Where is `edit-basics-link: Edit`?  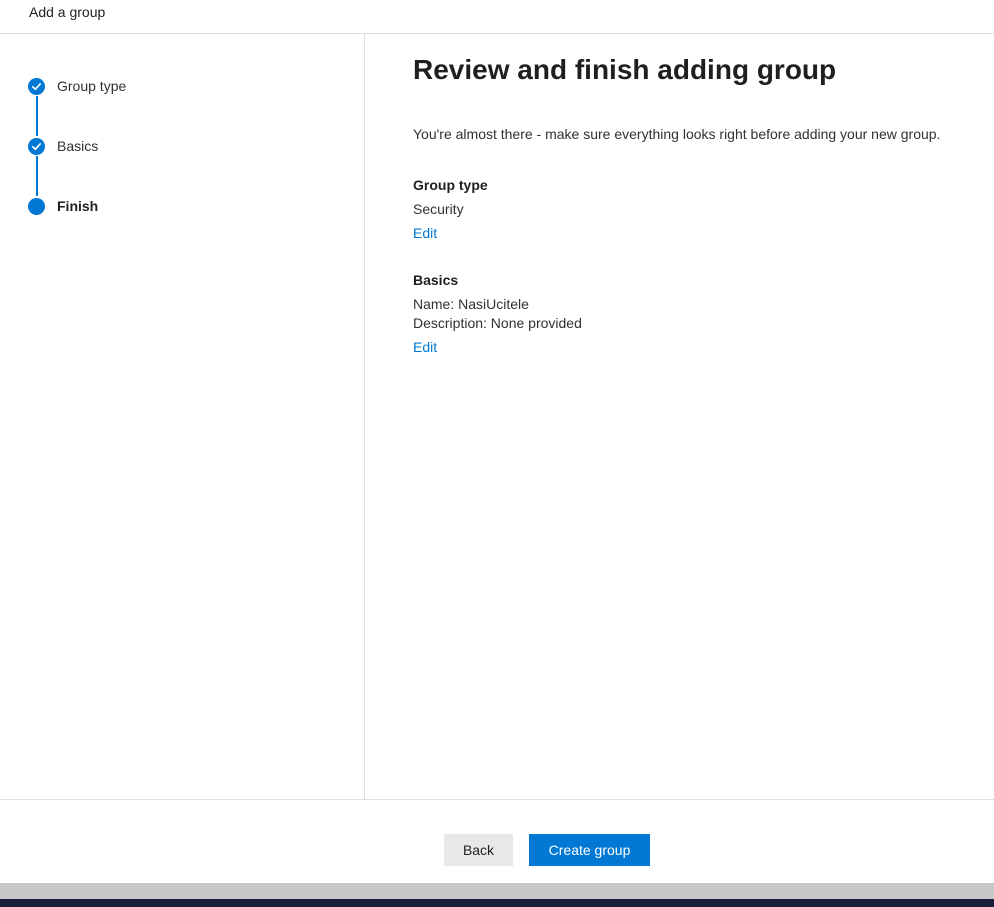 edit-basics-link: Edit is located at coordinates (425, 347).